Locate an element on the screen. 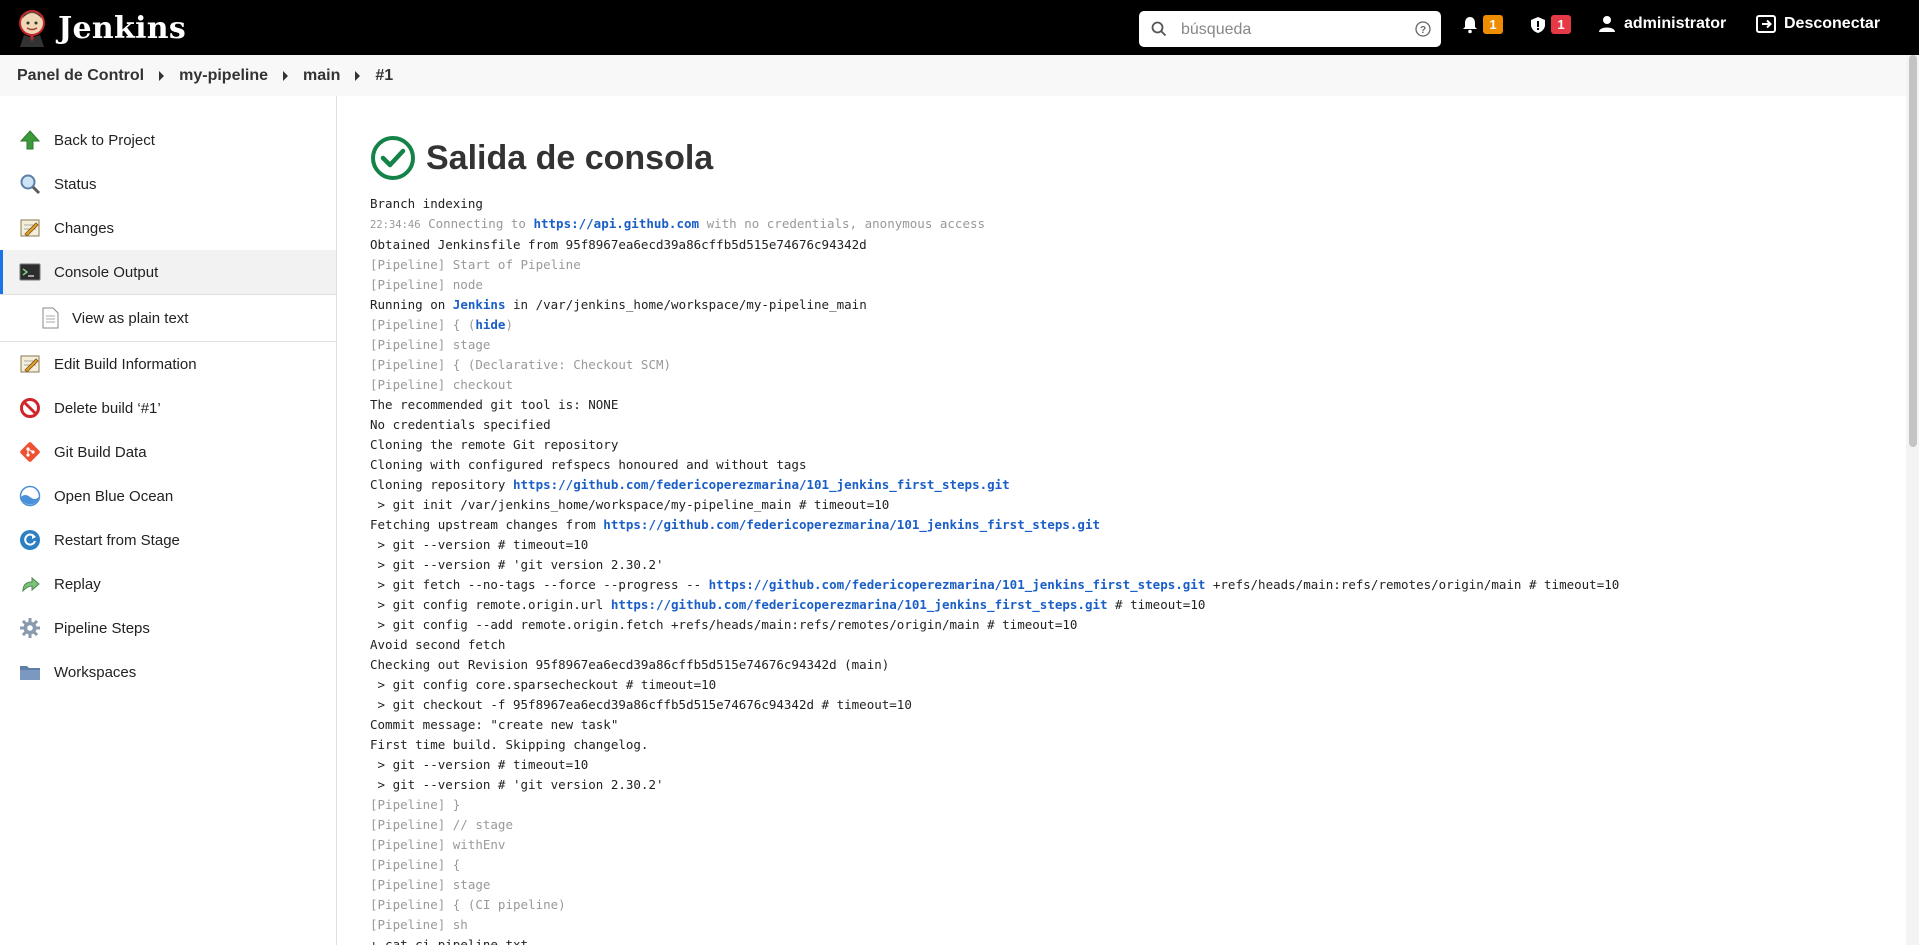 The height and width of the screenshot is (945, 1919). sidebar-item-git-build-data: Git Build Data is located at coordinates (168, 452).